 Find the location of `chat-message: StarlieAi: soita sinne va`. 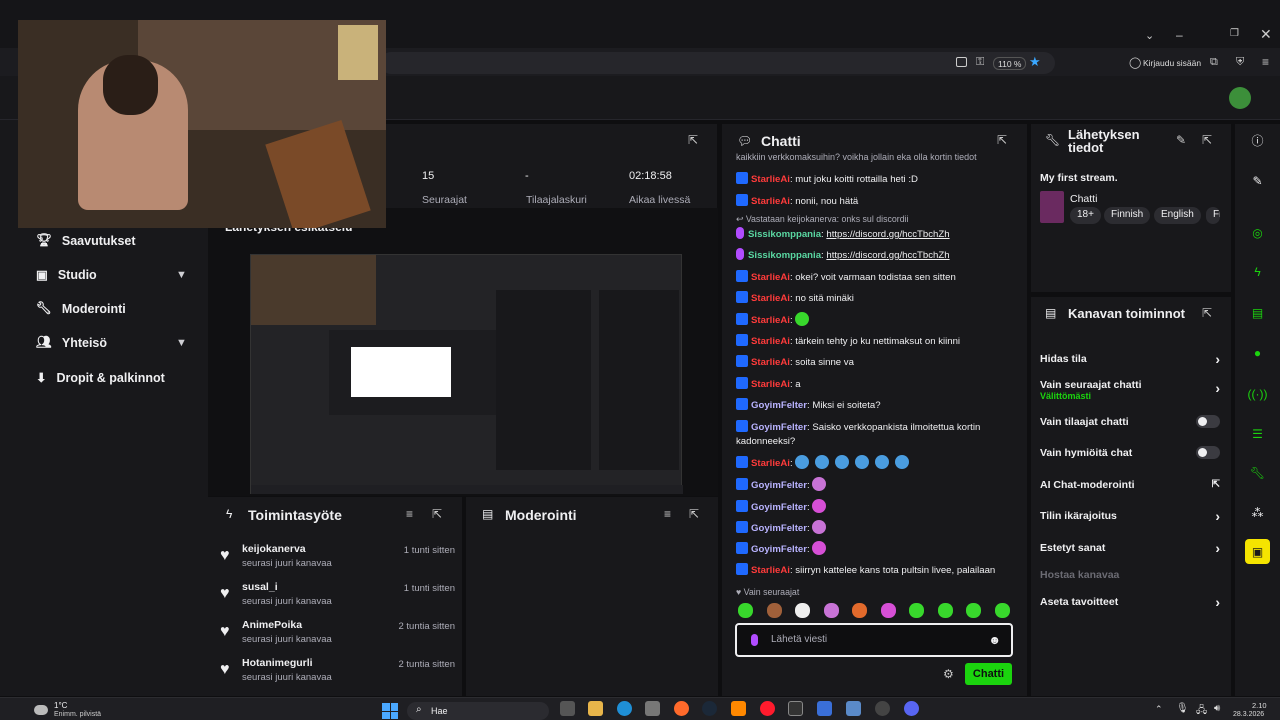

chat-message: StarlieAi: soita sinne va is located at coordinates (877, 362).